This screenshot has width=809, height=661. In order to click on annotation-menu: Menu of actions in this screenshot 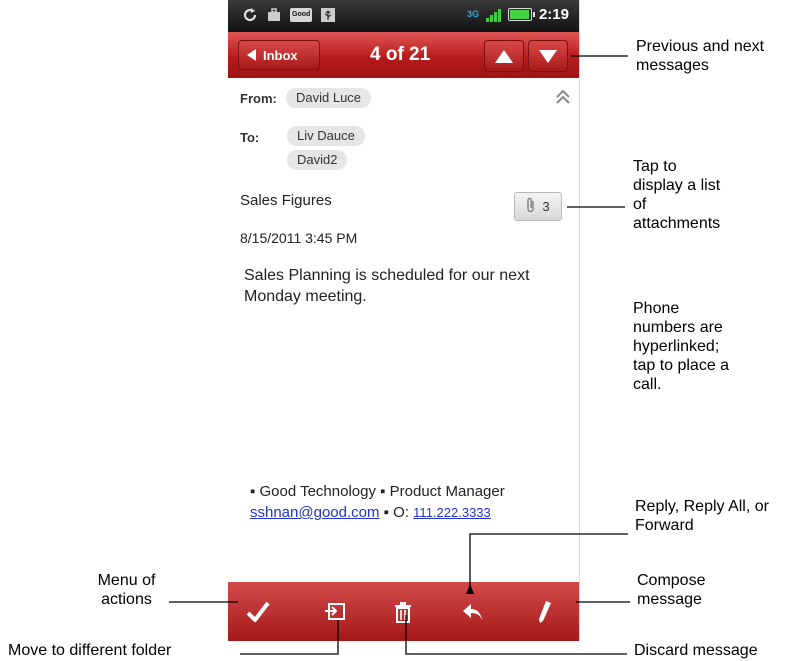, I will do `click(126, 590)`.